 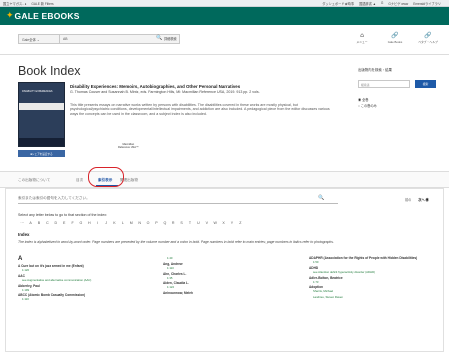 I want to click on letter-link: T, so click(x=190, y=223).